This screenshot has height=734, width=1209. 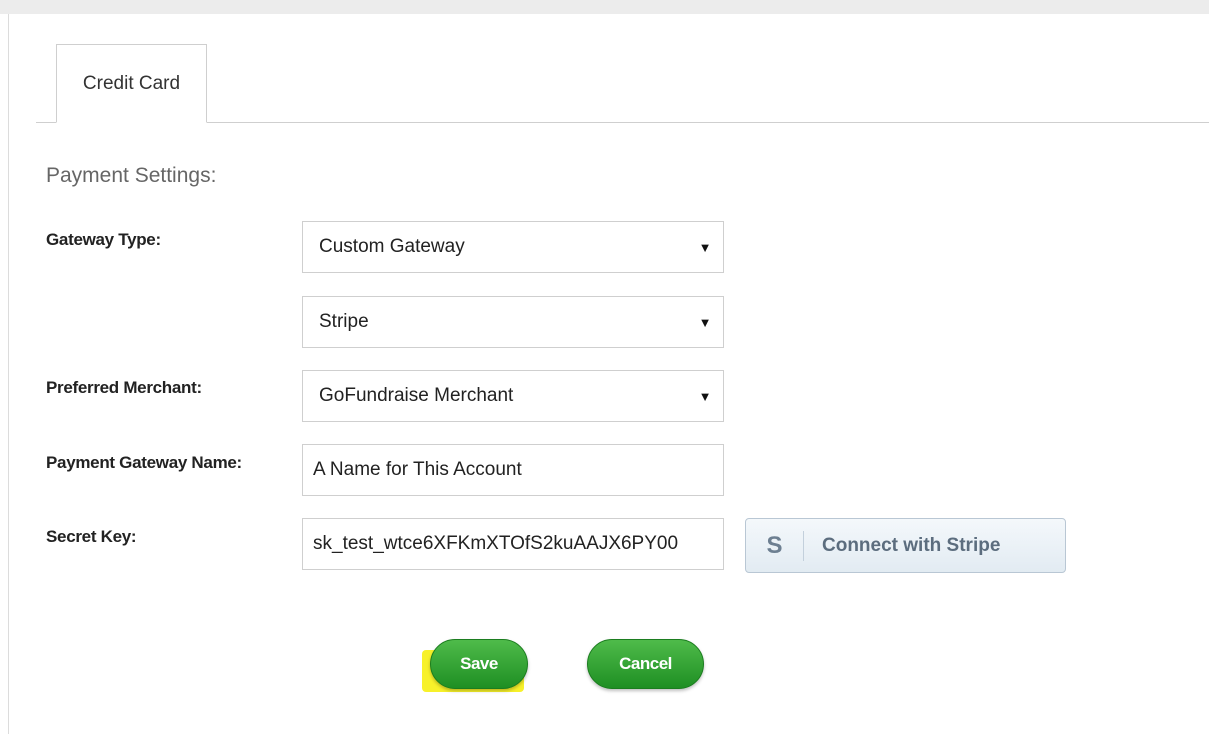 I want to click on cancel-button: Cancel, so click(x=645, y=664).